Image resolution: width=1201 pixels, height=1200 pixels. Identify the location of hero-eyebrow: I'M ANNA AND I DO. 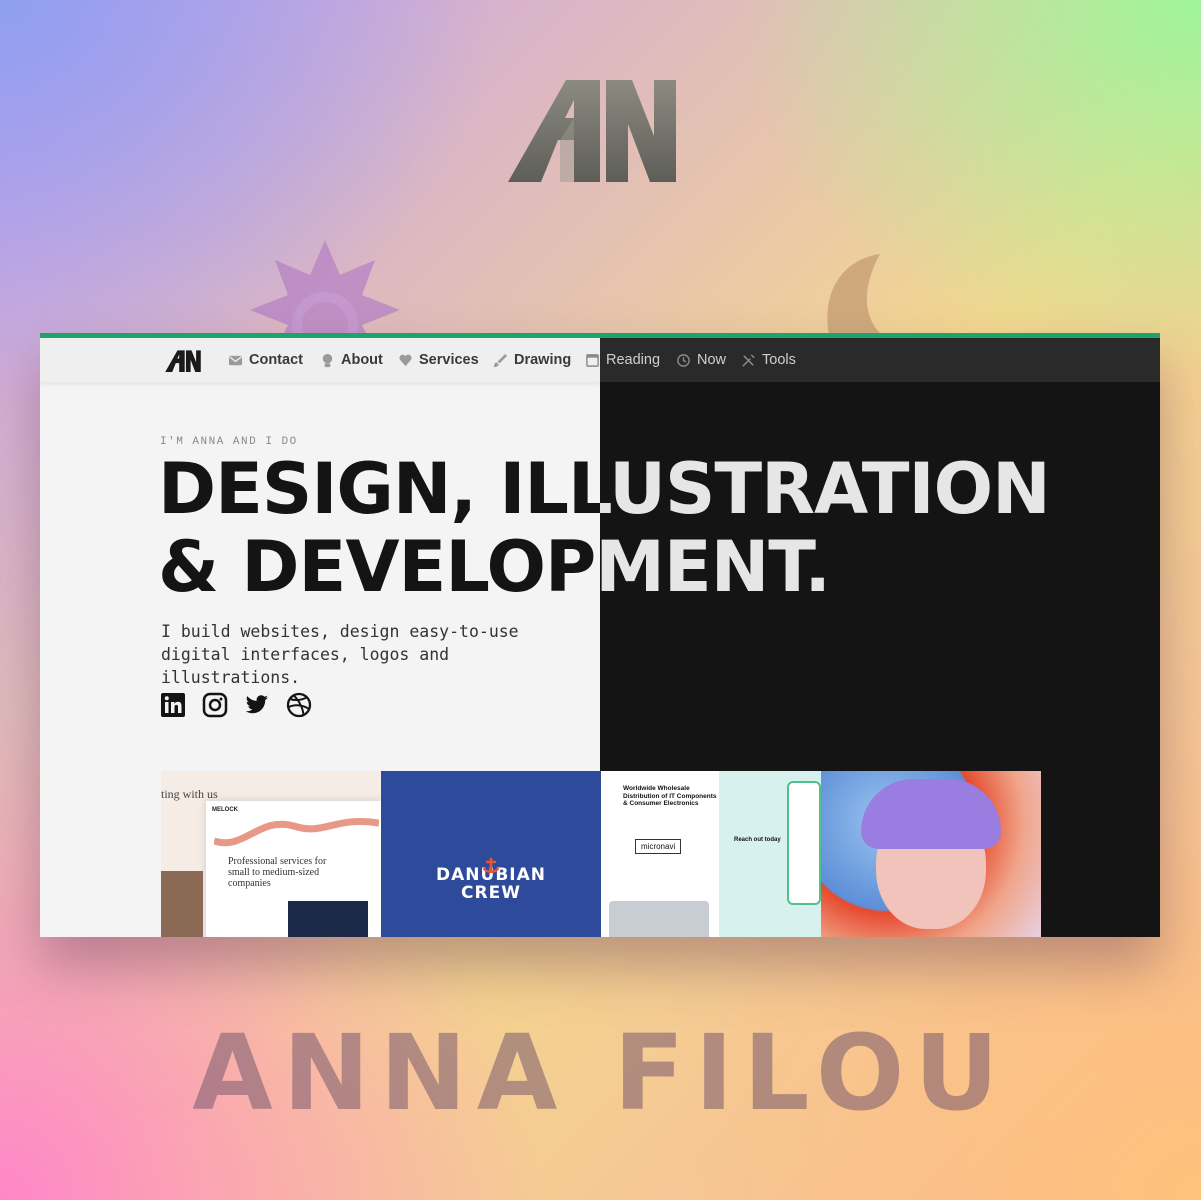
(229, 442).